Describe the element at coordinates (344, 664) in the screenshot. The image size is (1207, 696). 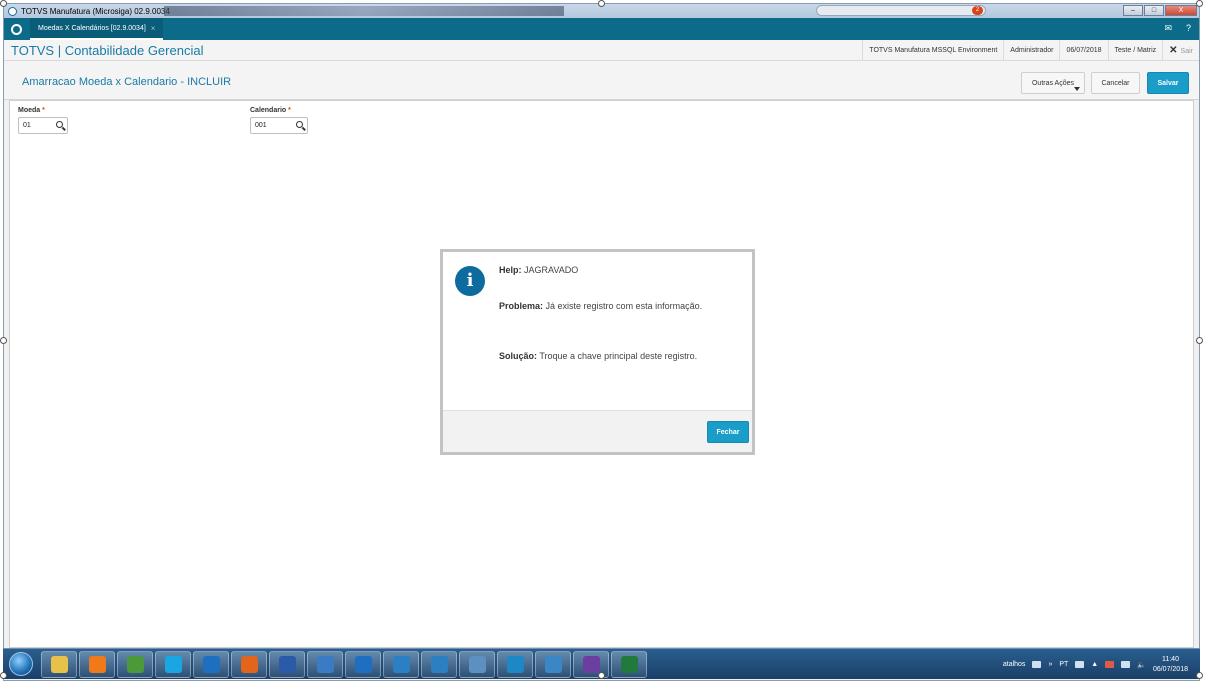
I see `taskbar-apps` at that location.